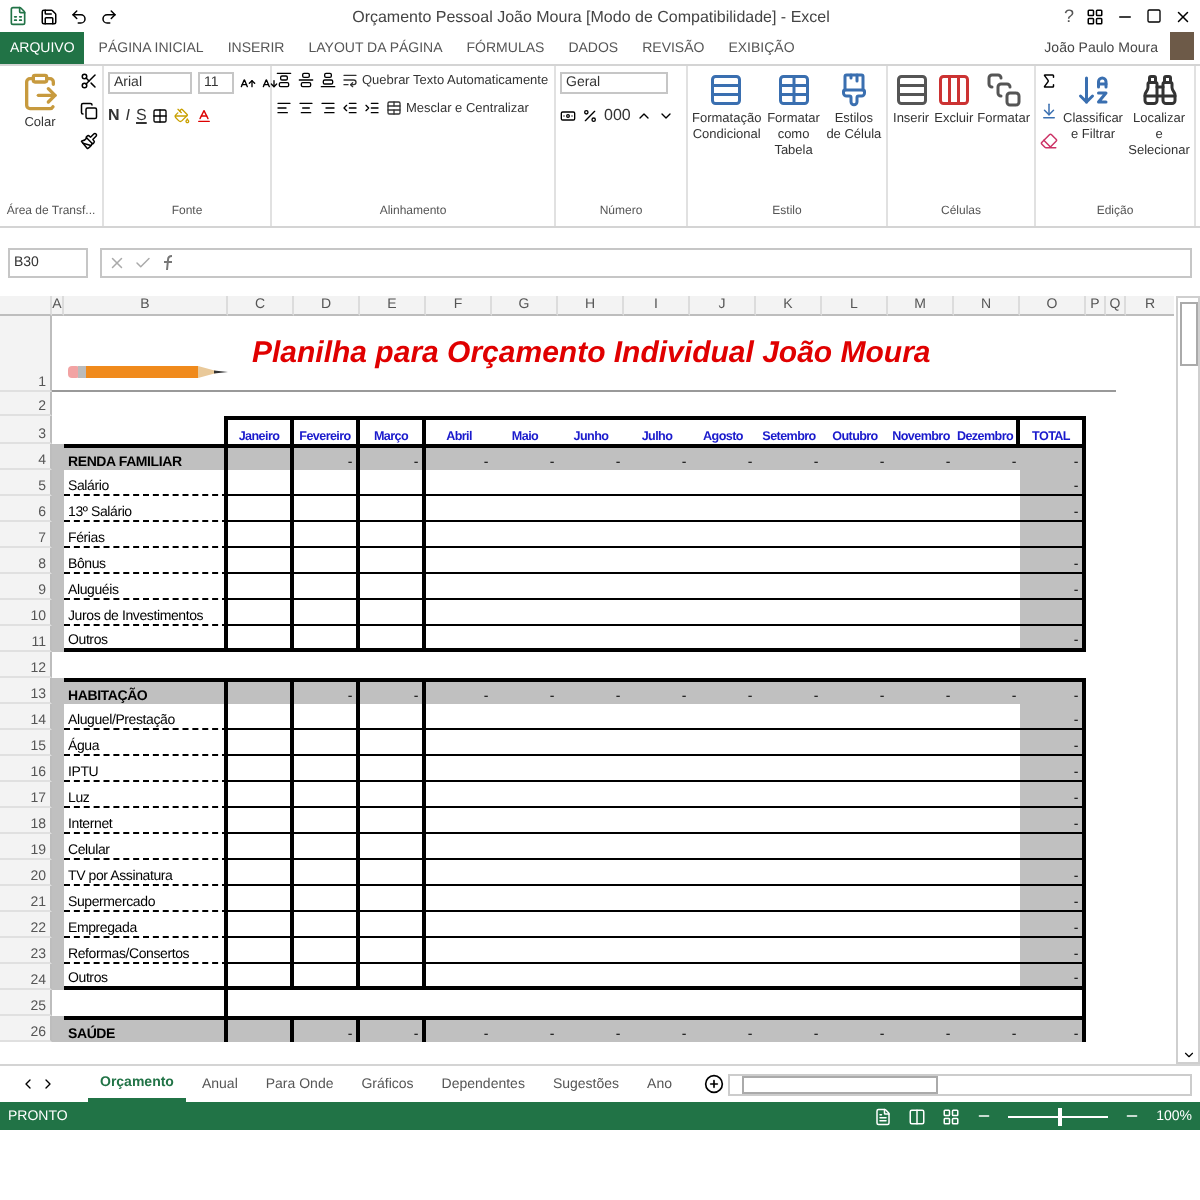 This screenshot has width=1200, height=1200. I want to click on avatar-placeholder, so click(1182, 46).